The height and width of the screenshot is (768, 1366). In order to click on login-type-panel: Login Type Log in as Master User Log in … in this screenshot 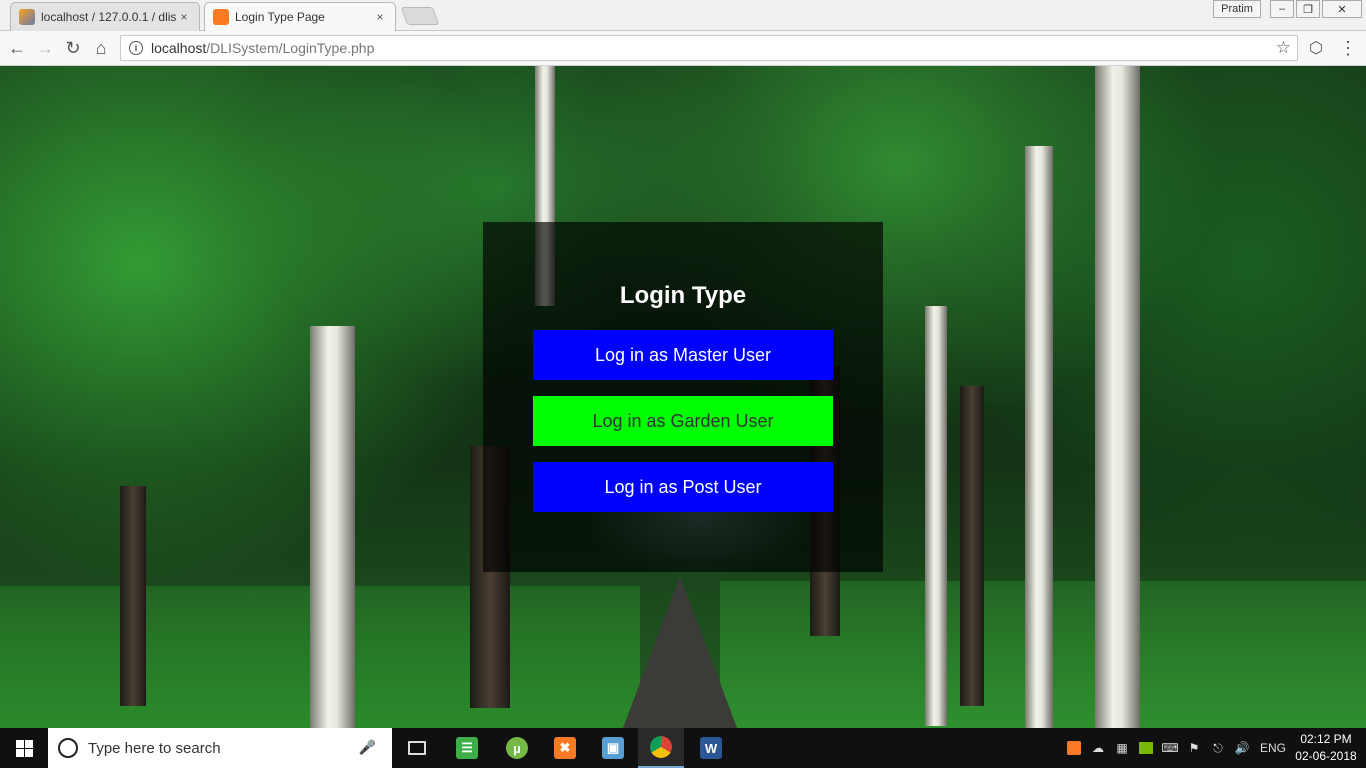, I will do `click(683, 397)`.